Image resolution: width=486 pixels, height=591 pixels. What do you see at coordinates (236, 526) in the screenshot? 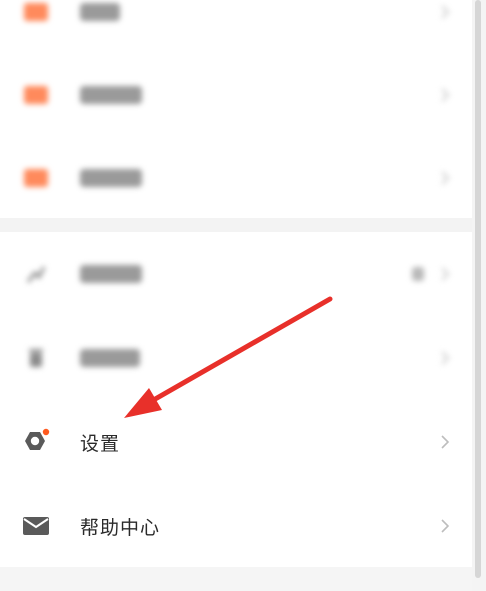
I see `menu-item-help-center: 帮助中心` at bounding box center [236, 526].